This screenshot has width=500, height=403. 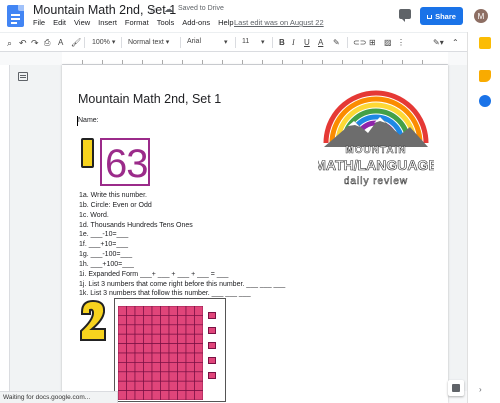 What do you see at coordinates (320, 42) in the screenshot?
I see `text-color-icon: A` at bounding box center [320, 42].